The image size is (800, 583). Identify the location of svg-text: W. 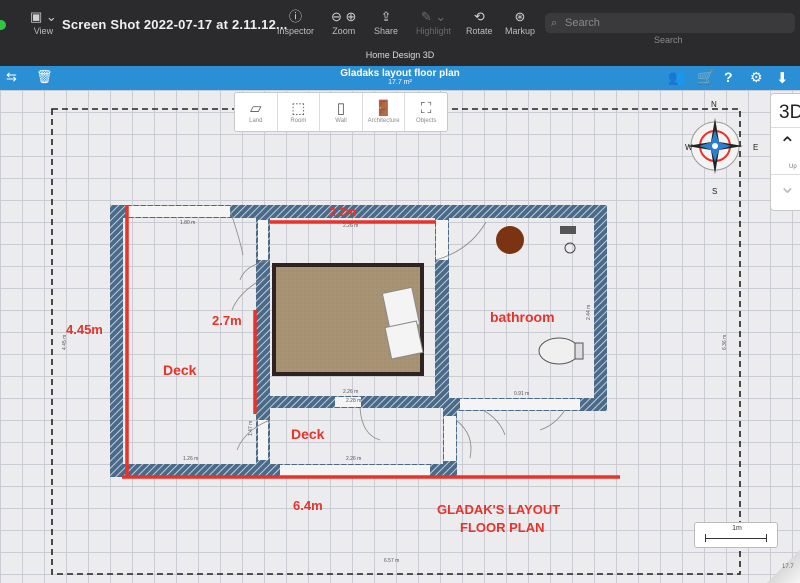
(689, 147).